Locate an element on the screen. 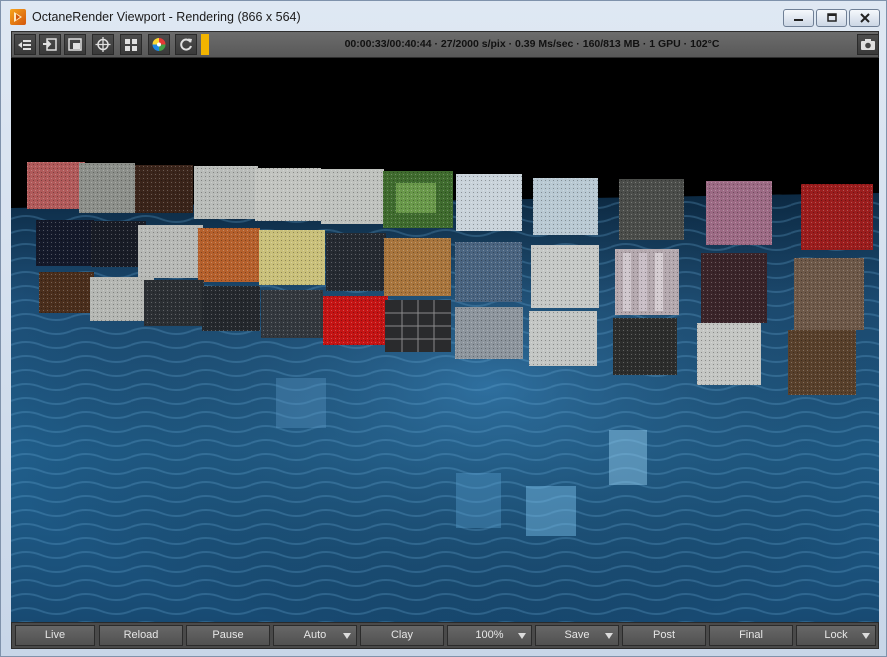 The image size is (887, 657). auto-label: Auto is located at coordinates (315, 635).